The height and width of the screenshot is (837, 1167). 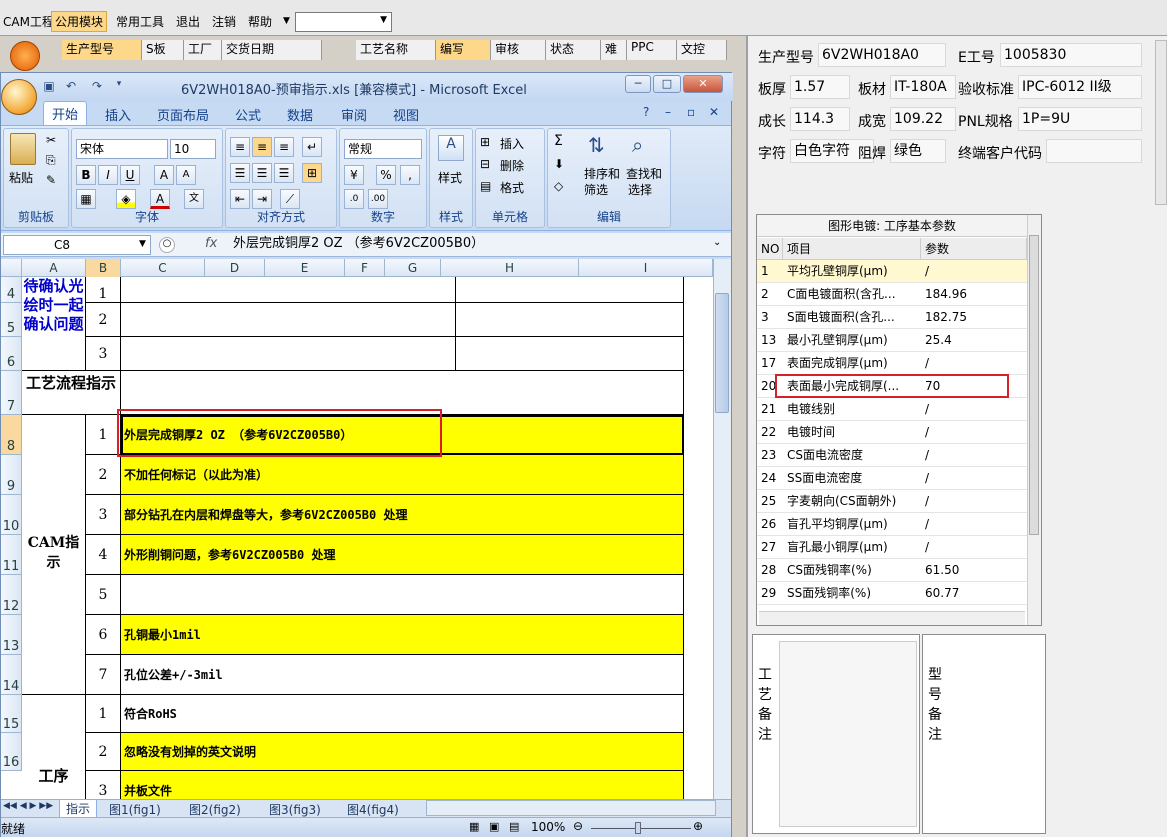 What do you see at coordinates (11, 635) in the screenshot?
I see `row-header: 13` at bounding box center [11, 635].